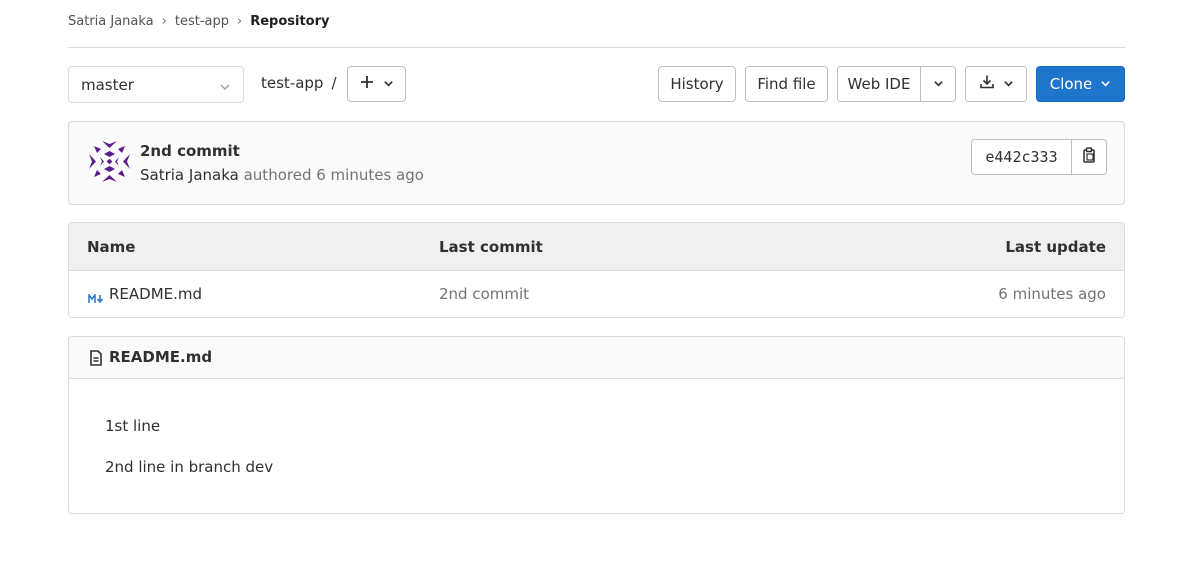  What do you see at coordinates (1071, 84) in the screenshot?
I see `clone-label: Clone` at bounding box center [1071, 84].